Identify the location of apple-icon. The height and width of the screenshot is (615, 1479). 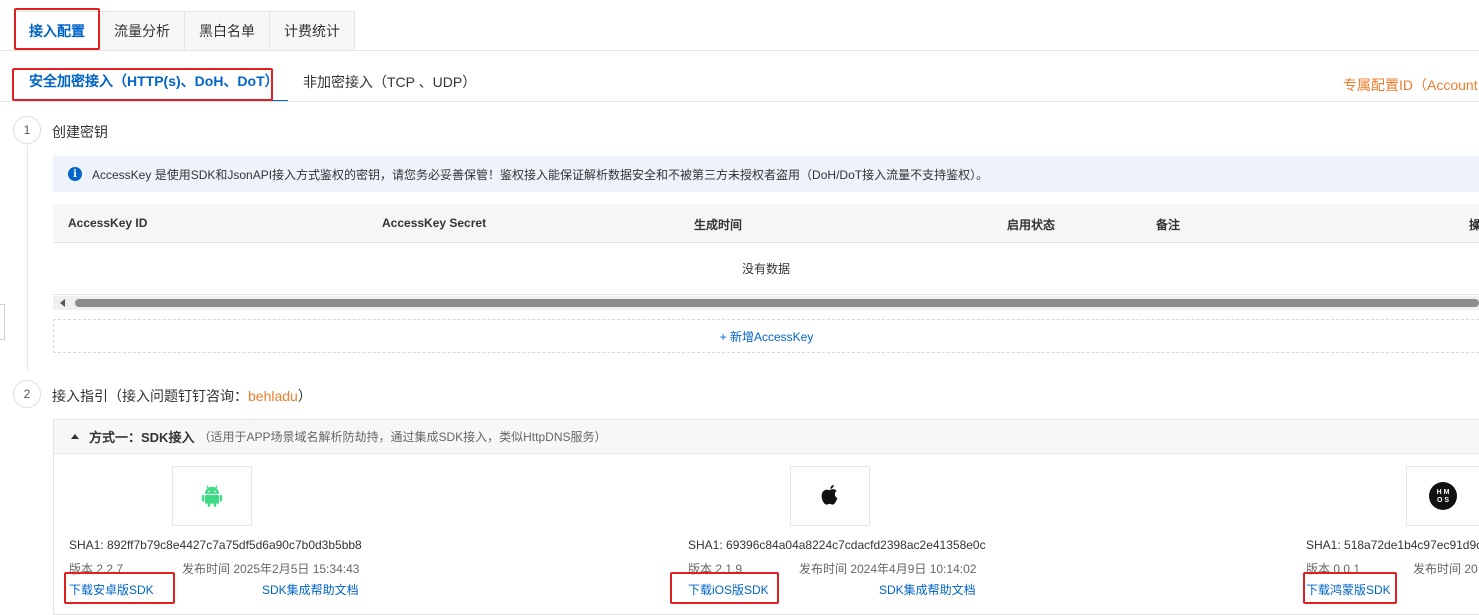
(829, 494).